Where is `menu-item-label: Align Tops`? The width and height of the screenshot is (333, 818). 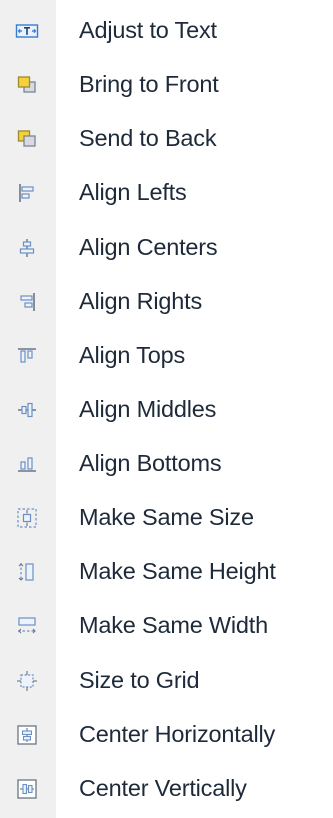
menu-item-label: Align Tops is located at coordinates (132, 354).